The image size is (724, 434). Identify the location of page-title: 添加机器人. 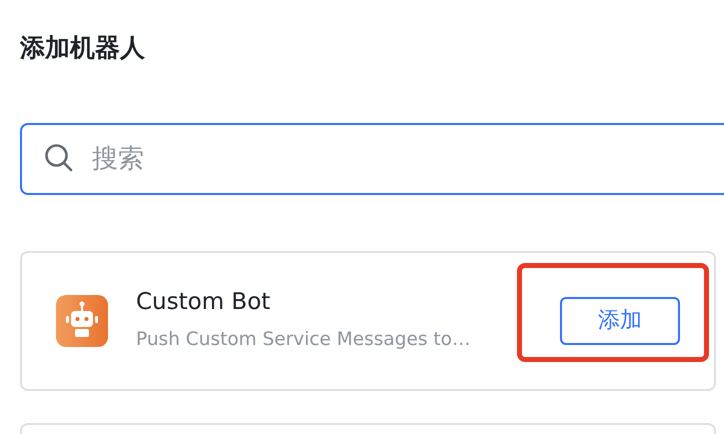
(83, 48).